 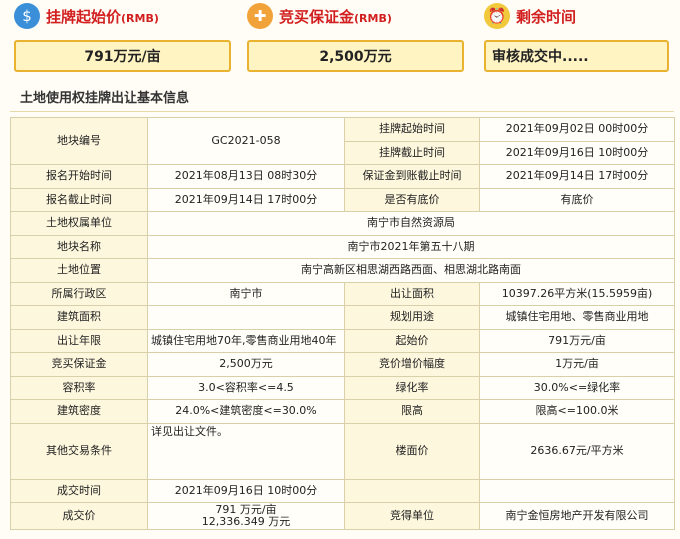 I want to click on start-price-title: 挂牌起始价, so click(x=84, y=16).